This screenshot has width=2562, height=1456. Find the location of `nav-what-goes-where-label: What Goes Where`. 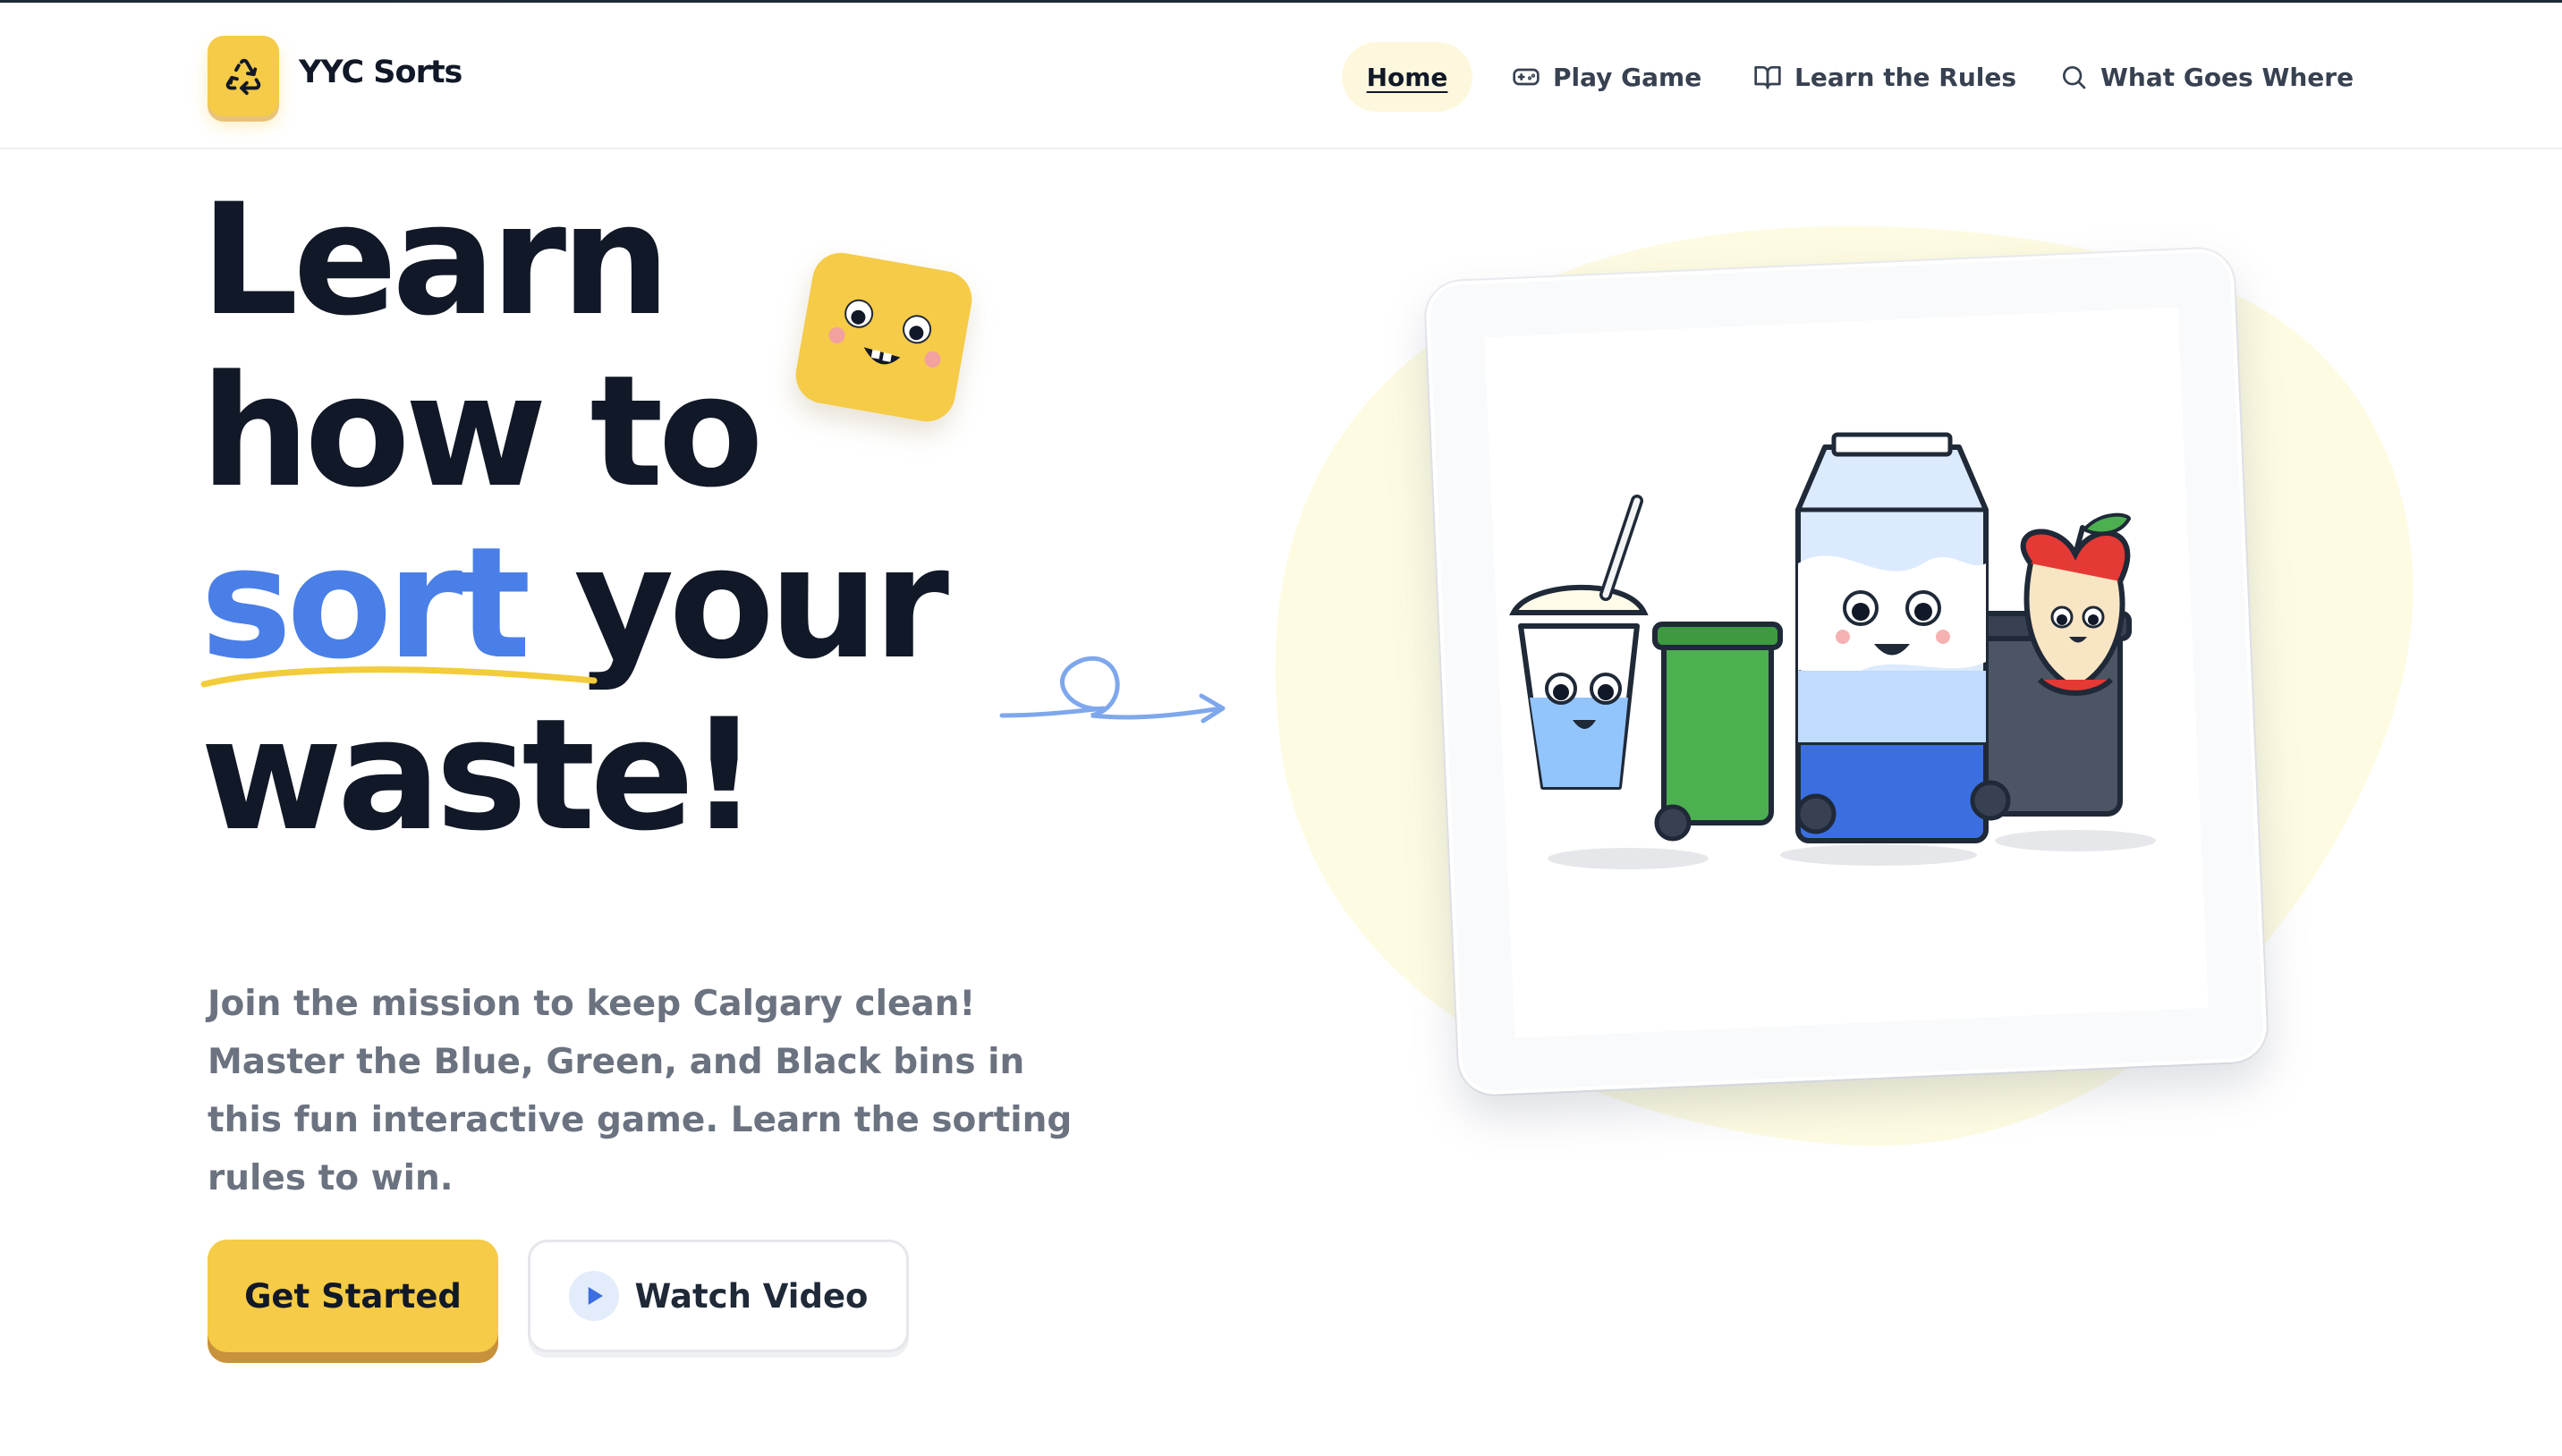

nav-what-goes-where-label: What Goes Where is located at coordinates (2227, 77).